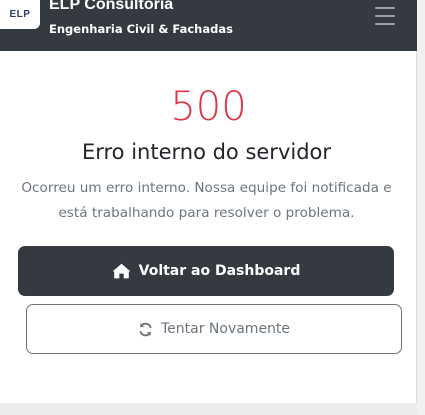  Describe the element at coordinates (145, 329) in the screenshot. I see `refresh-icon` at that location.